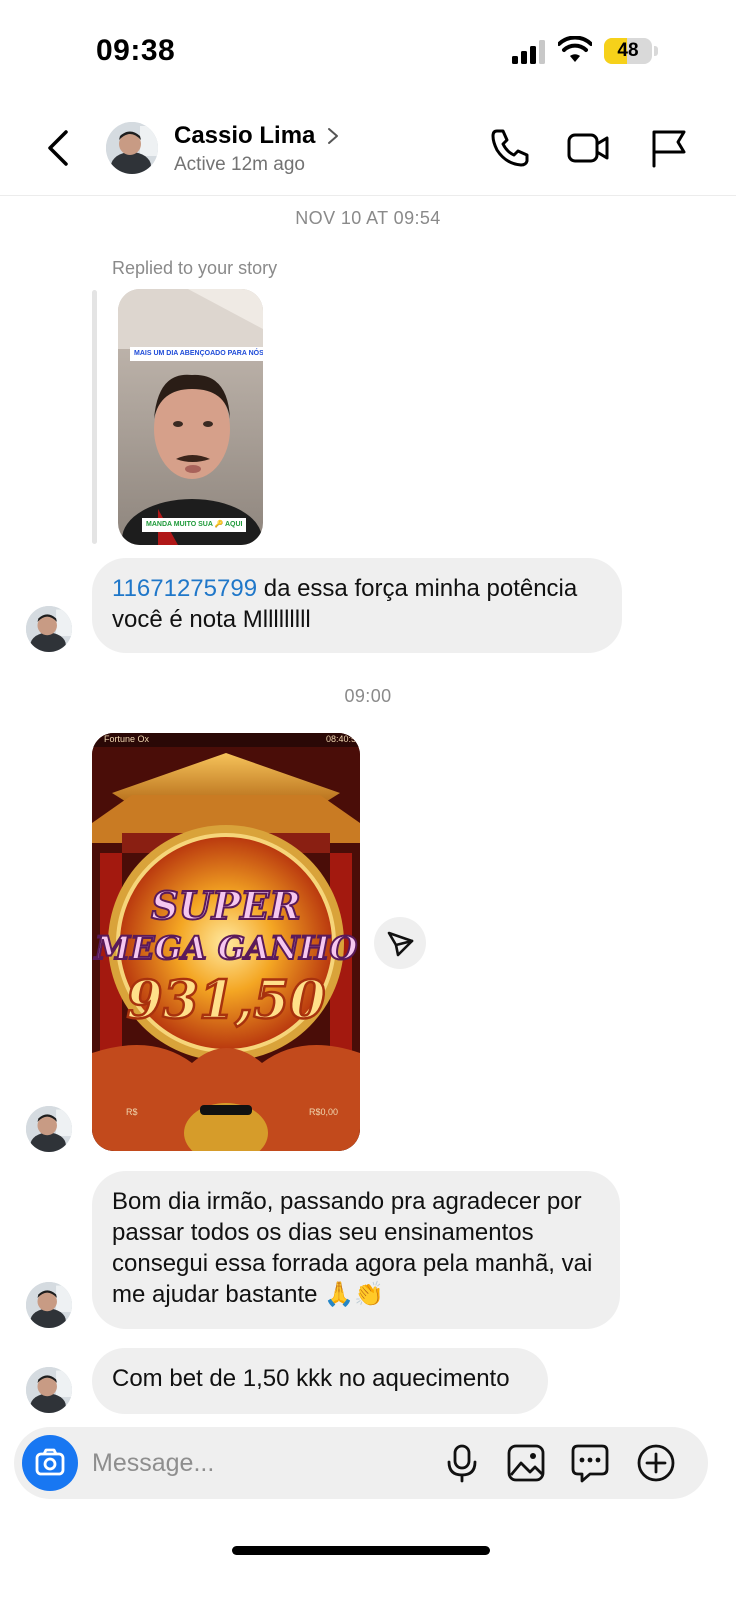  Describe the element at coordinates (628, 50) in the screenshot. I see `battery-level: 48` at that location.